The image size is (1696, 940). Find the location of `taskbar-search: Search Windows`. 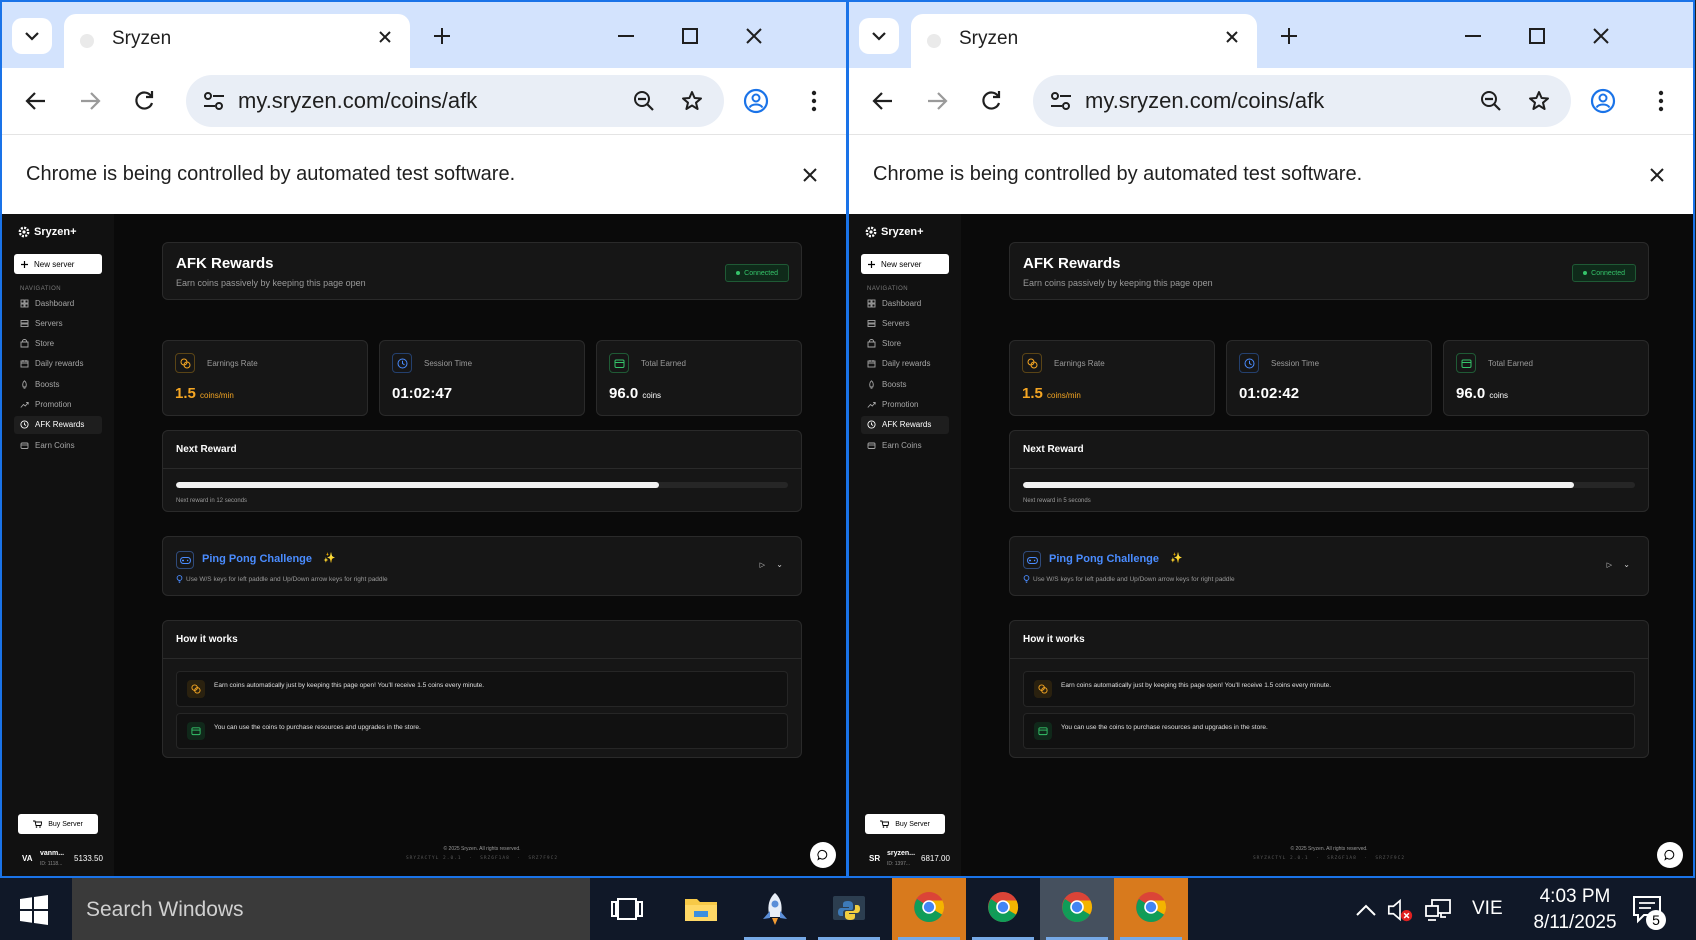

taskbar-search: Search Windows is located at coordinates (331, 909).